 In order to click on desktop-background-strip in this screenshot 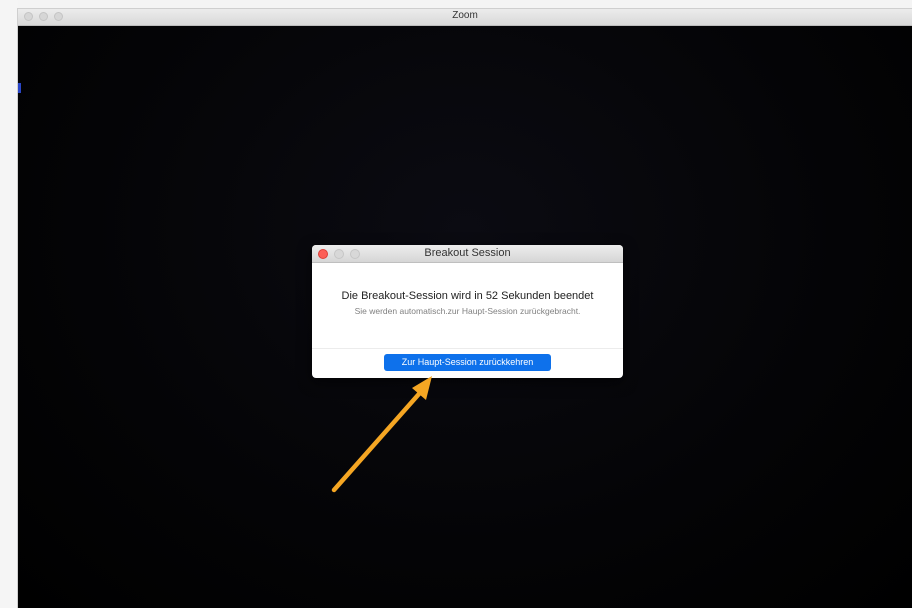, I will do `click(9, 304)`.